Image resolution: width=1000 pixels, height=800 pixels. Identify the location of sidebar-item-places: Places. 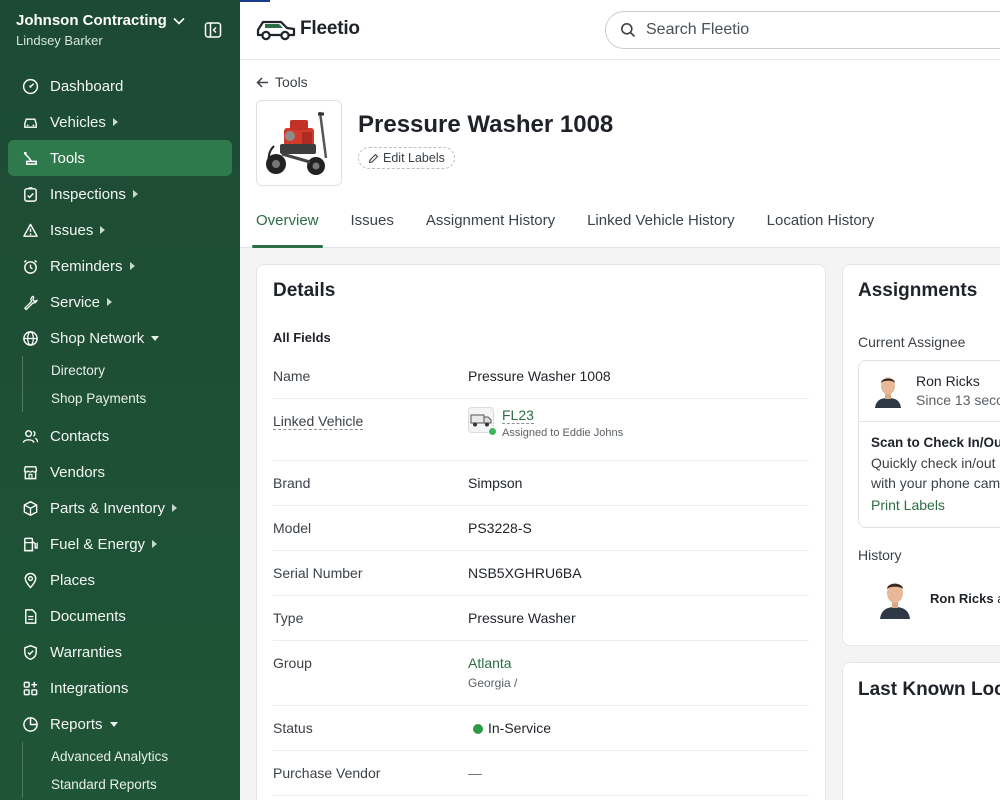
(120, 580).